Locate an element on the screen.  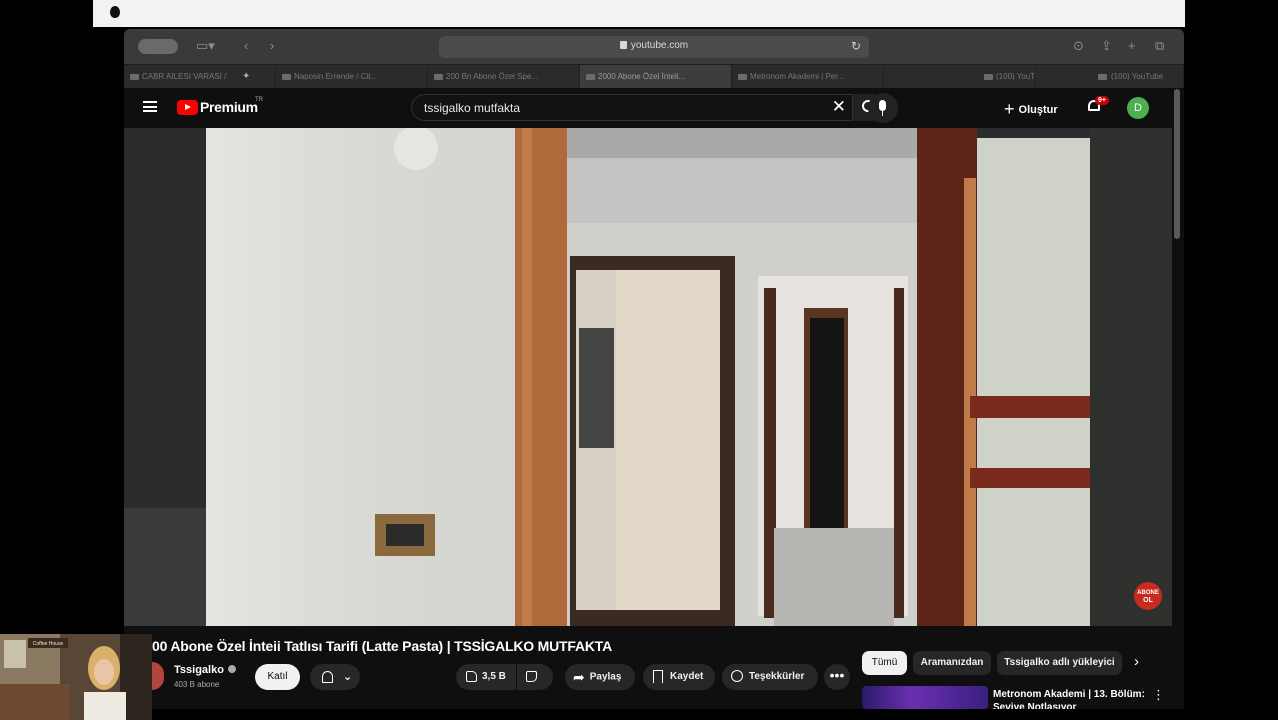
chevron-right-icon: › is located at coordinates (1136, 661).